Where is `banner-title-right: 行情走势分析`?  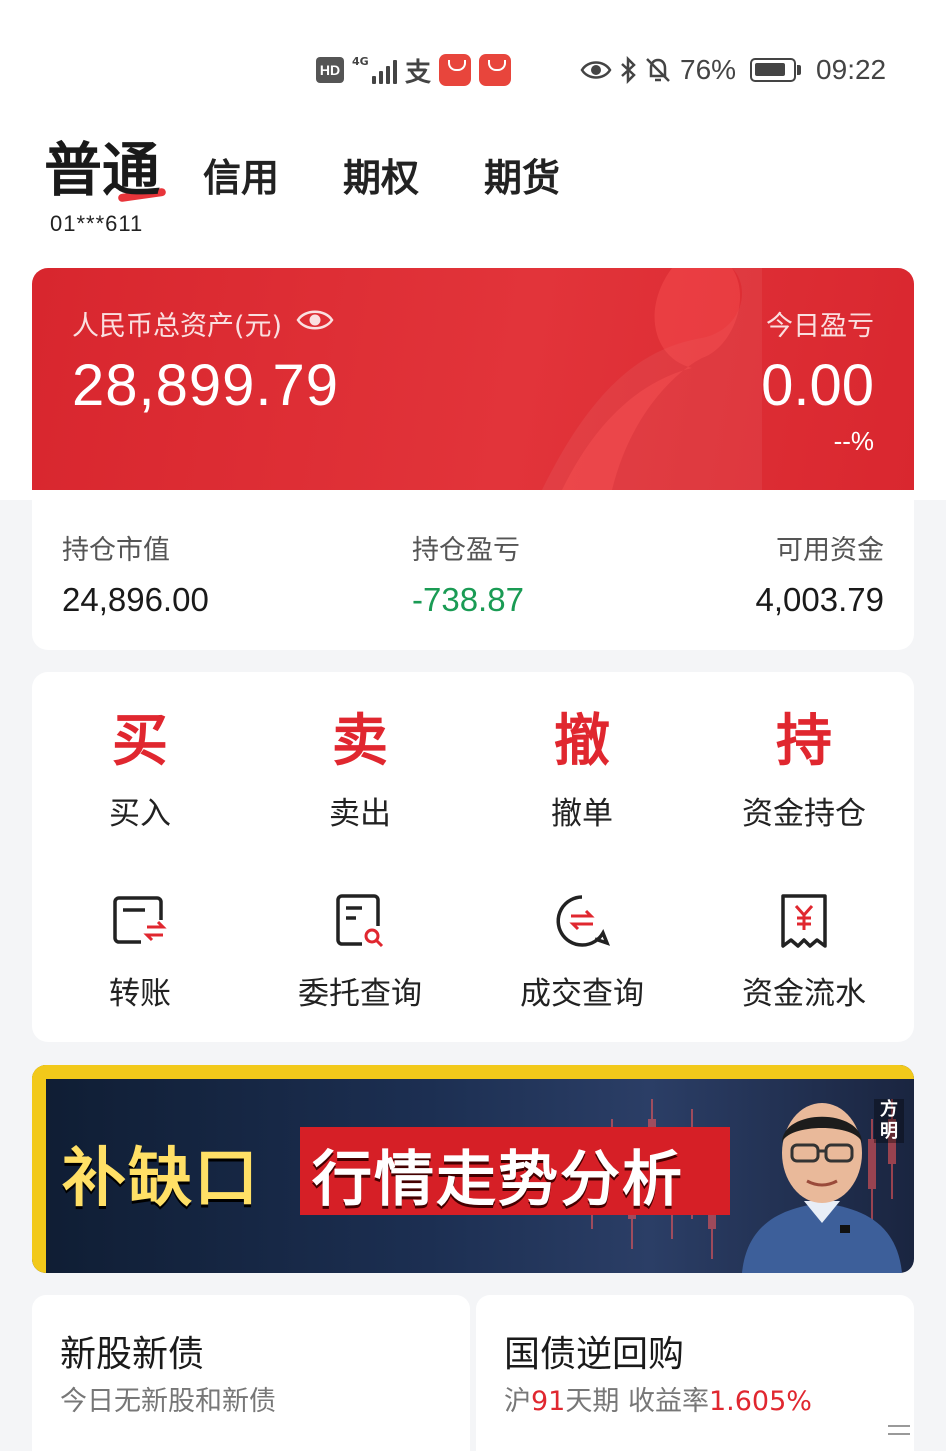 banner-title-right: 行情走势分析 is located at coordinates (498, 1180).